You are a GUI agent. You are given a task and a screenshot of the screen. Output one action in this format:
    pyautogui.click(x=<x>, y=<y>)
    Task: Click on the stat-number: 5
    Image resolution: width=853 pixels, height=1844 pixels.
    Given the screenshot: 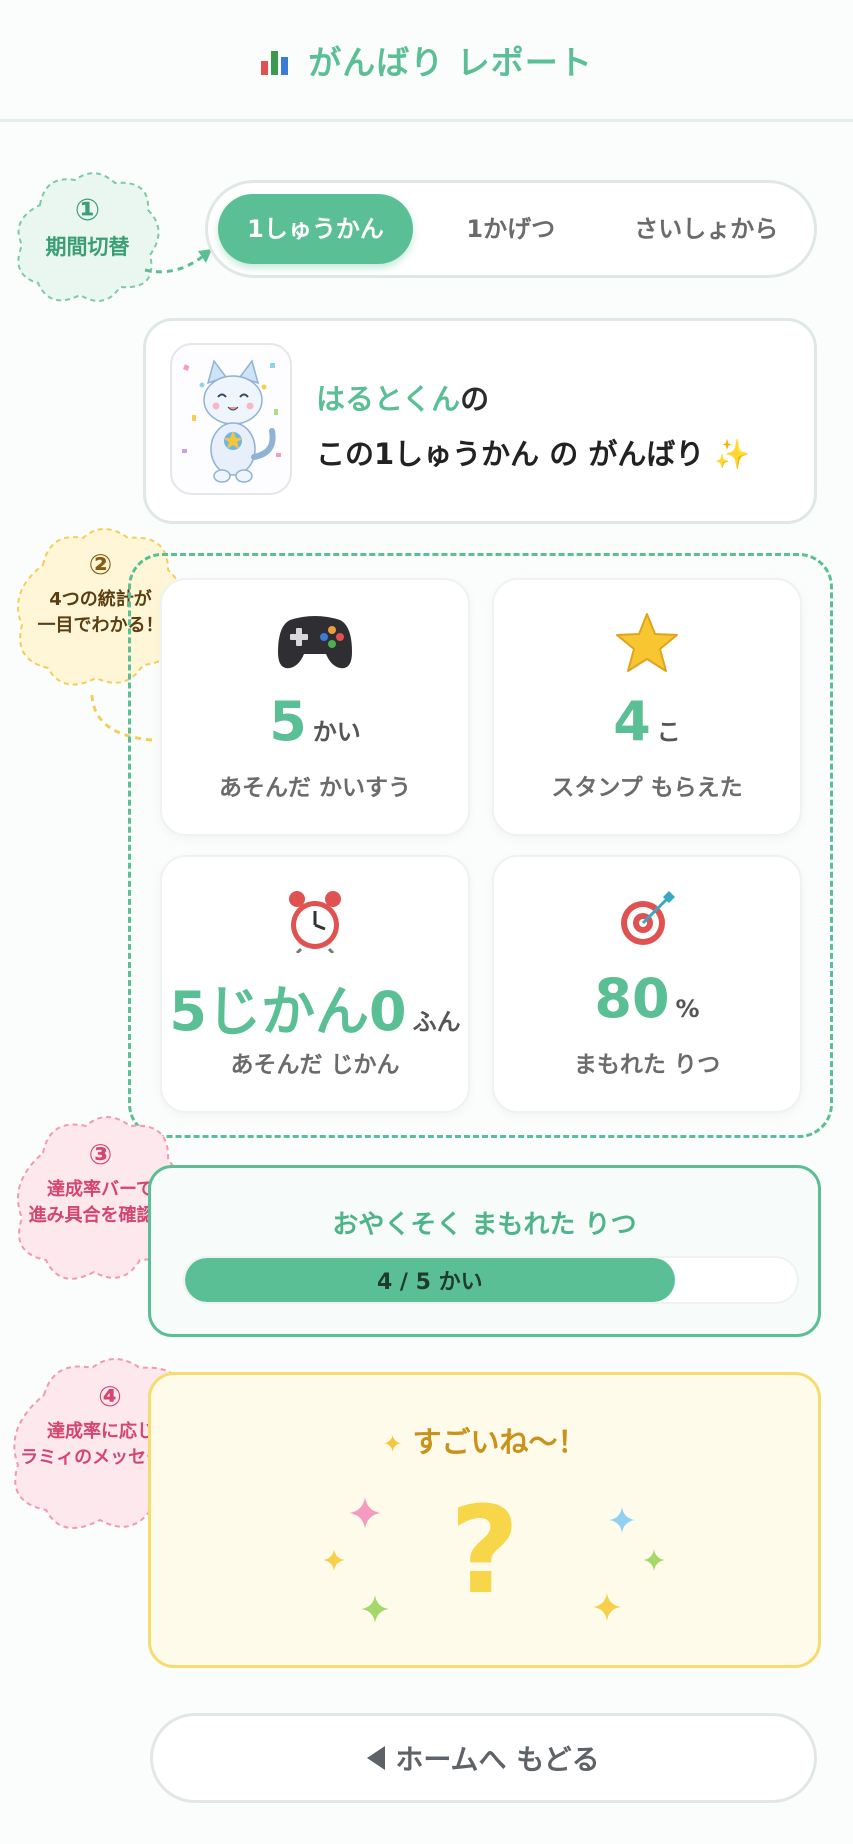 What is the action you would take?
    pyautogui.click(x=288, y=721)
    